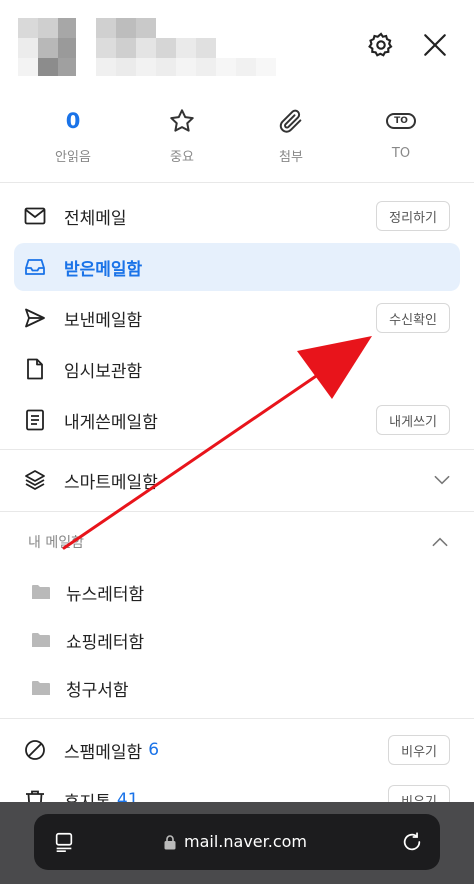 The image size is (474, 884). Describe the element at coordinates (440, 544) in the screenshot. I see `chevron-up-icon` at that location.